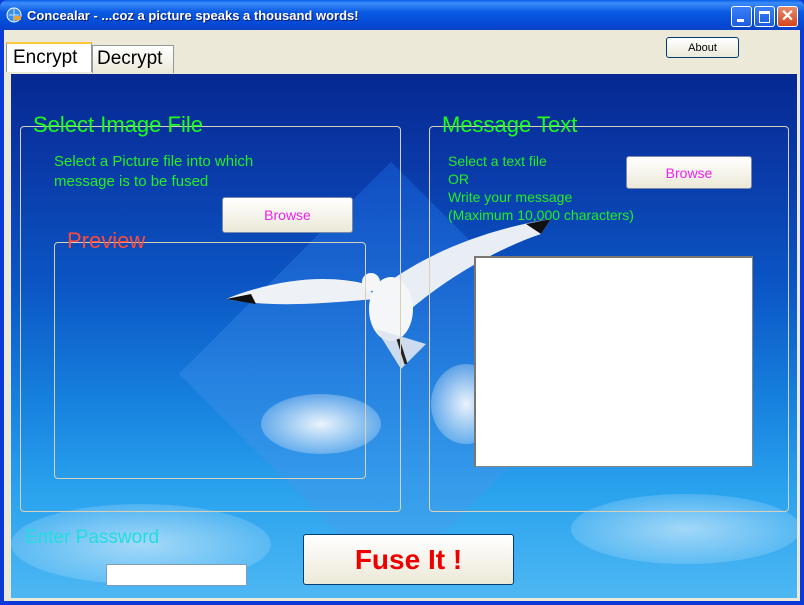 This screenshot has height=605, width=804. What do you see at coordinates (510, 124) in the screenshot?
I see `message-text-title: Message Text` at bounding box center [510, 124].